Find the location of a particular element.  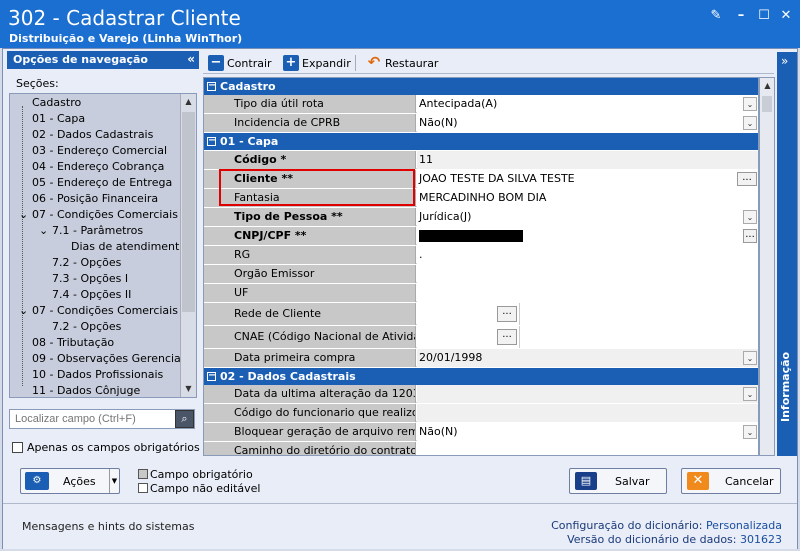

grid-row: Tipo de Pessoa ** Jurídica(J) ⌄ is located at coordinates (481, 217).